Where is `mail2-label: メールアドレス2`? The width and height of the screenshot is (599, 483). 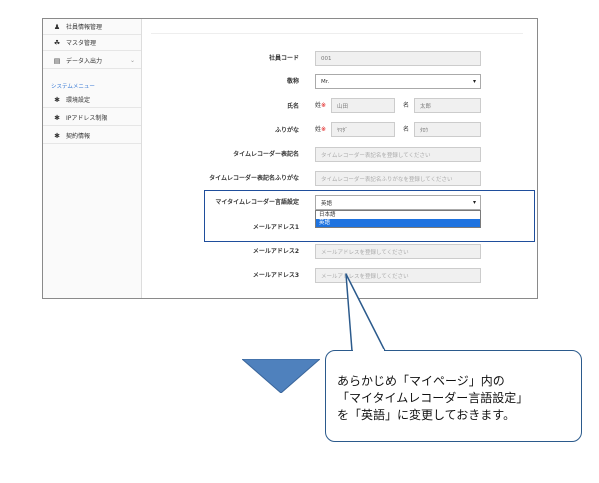 mail2-label: メールアドレス2 is located at coordinates (275, 251).